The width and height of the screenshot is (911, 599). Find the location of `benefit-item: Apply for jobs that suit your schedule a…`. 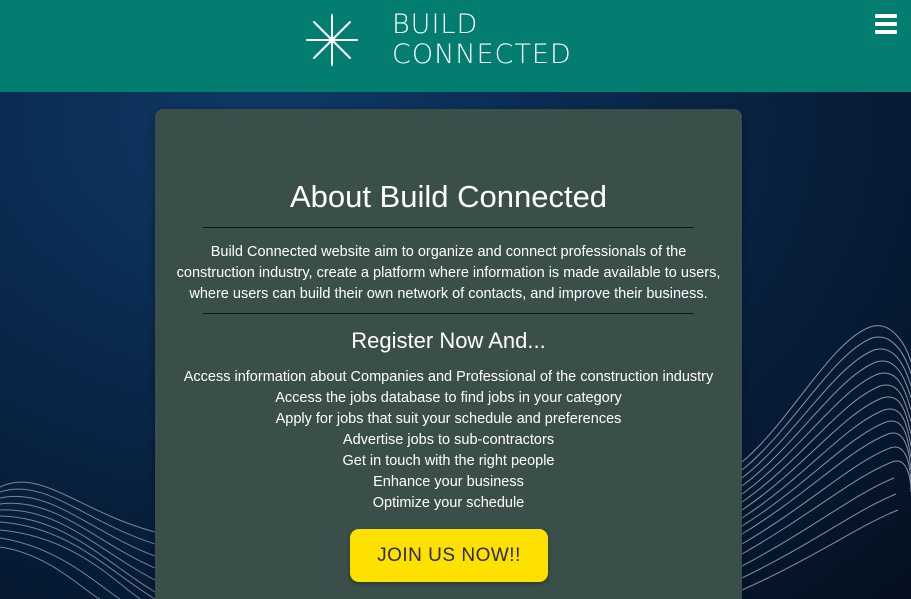

benefit-item: Apply for jobs that suit your schedule a… is located at coordinates (448, 419).